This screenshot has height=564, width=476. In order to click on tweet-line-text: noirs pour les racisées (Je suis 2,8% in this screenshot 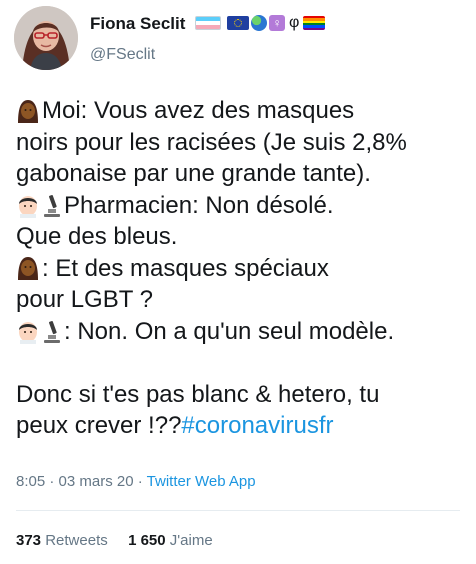, I will do `click(211, 142)`.